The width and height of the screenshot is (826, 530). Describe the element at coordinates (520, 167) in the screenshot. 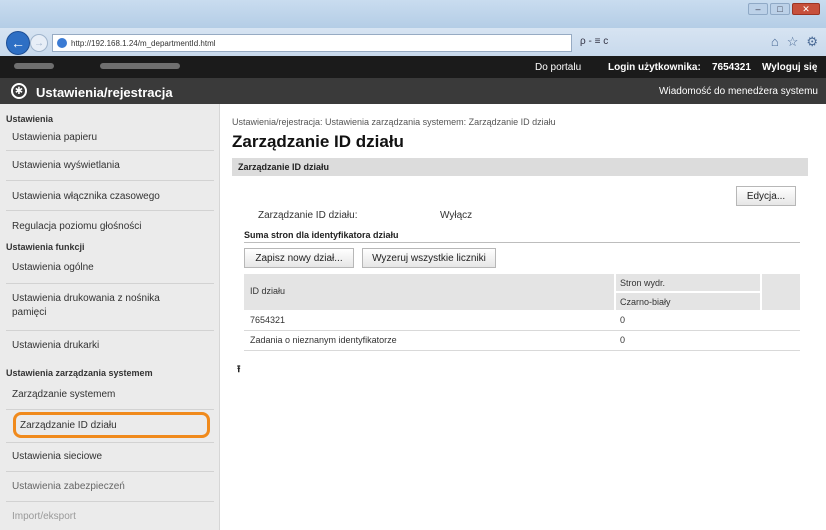

I see `section-header: Zarządzanie ID działu` at that location.